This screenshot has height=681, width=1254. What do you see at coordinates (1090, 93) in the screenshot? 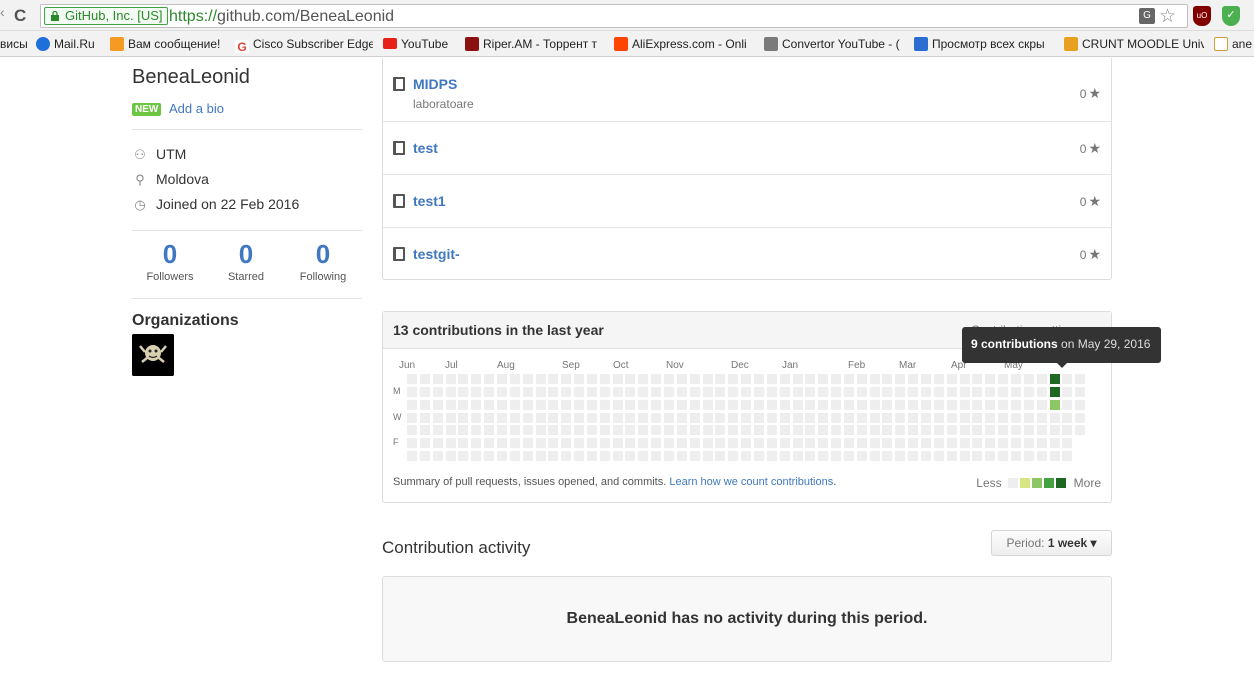
I see `repository-stars: 0 ★` at bounding box center [1090, 93].